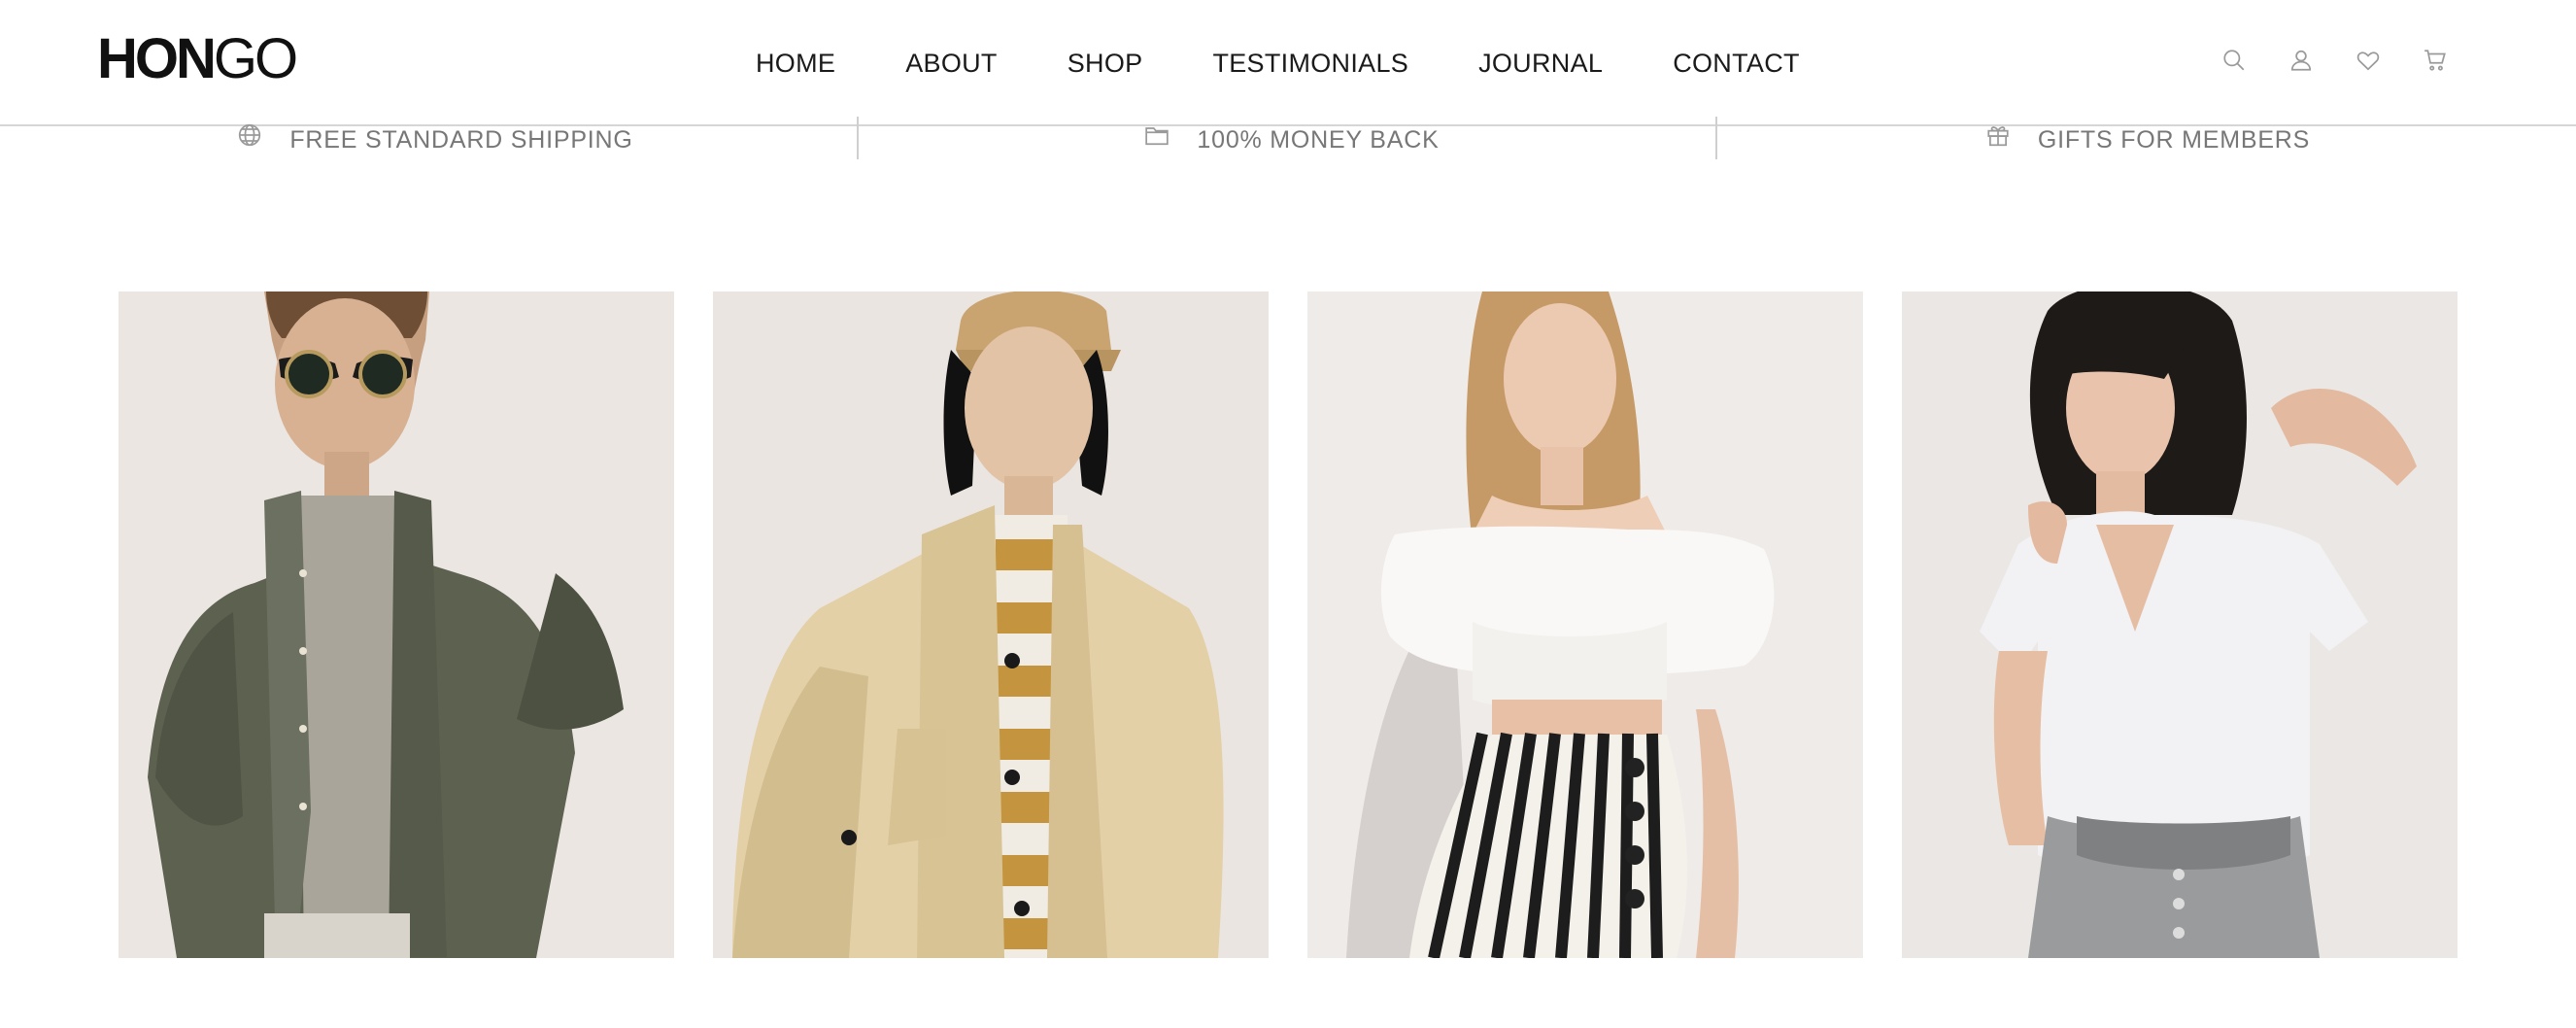  What do you see at coordinates (2368, 60) in the screenshot?
I see `heart-icon` at bounding box center [2368, 60].